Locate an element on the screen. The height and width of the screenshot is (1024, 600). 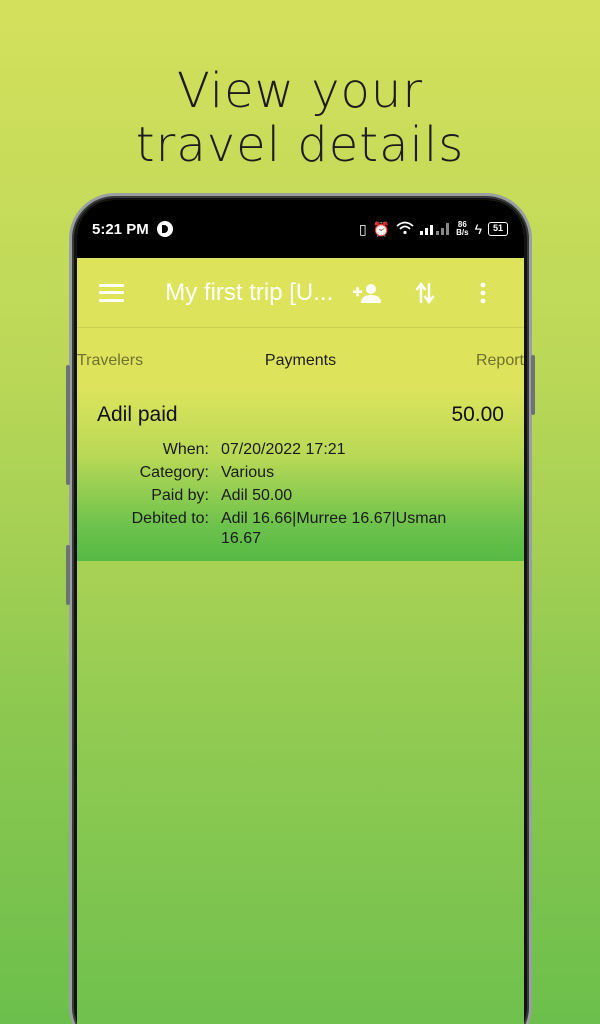
alarm-icon: ⏰ is located at coordinates (381, 228).